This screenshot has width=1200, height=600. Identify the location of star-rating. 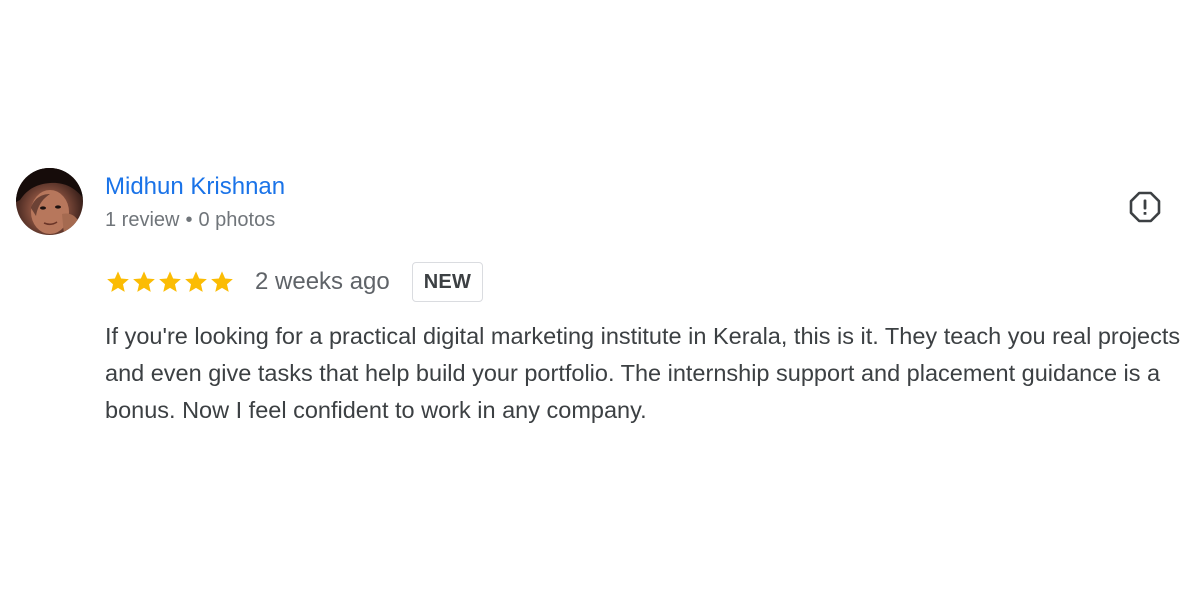
(170, 282).